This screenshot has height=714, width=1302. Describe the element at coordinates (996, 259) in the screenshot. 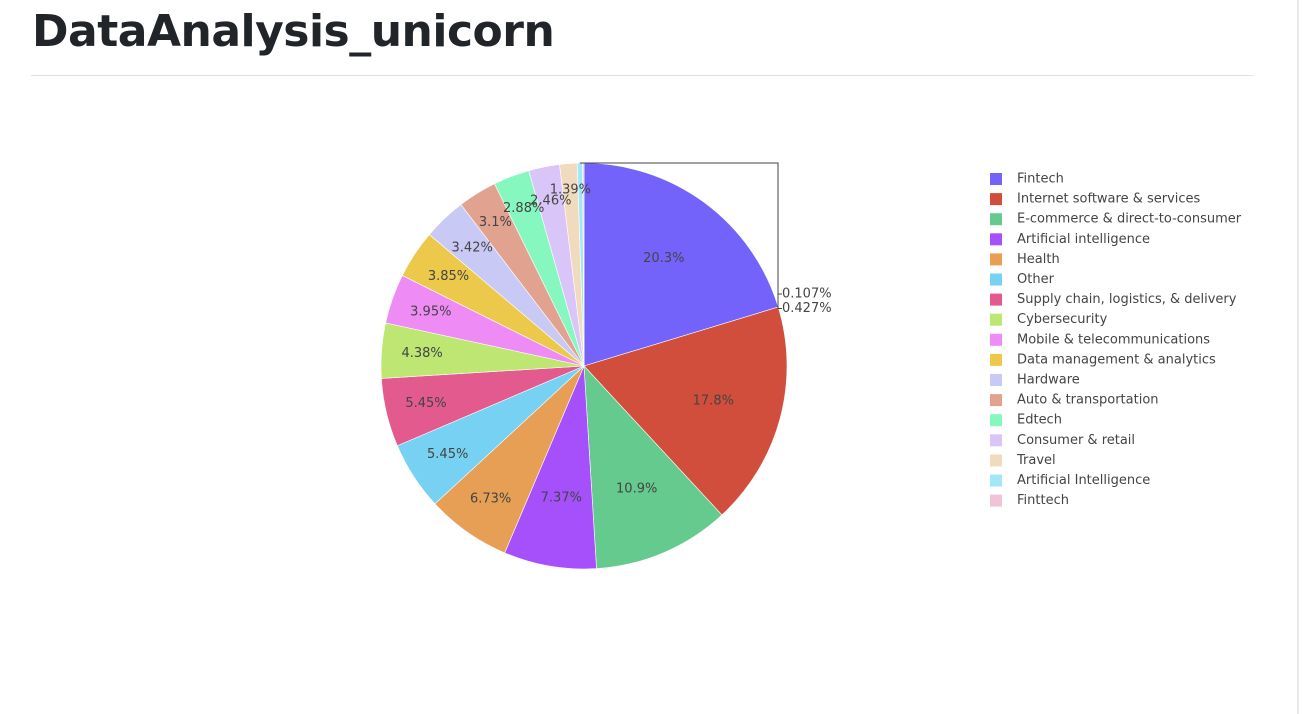

I see `legend-swatch-health` at that location.